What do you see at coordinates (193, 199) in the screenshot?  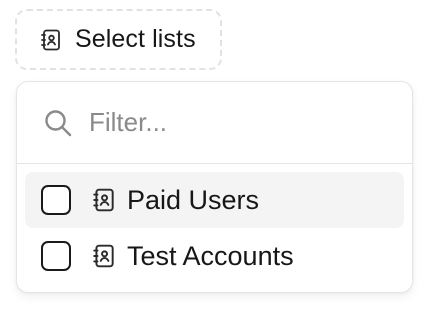 I see `list-item-label: Paid Users` at bounding box center [193, 199].